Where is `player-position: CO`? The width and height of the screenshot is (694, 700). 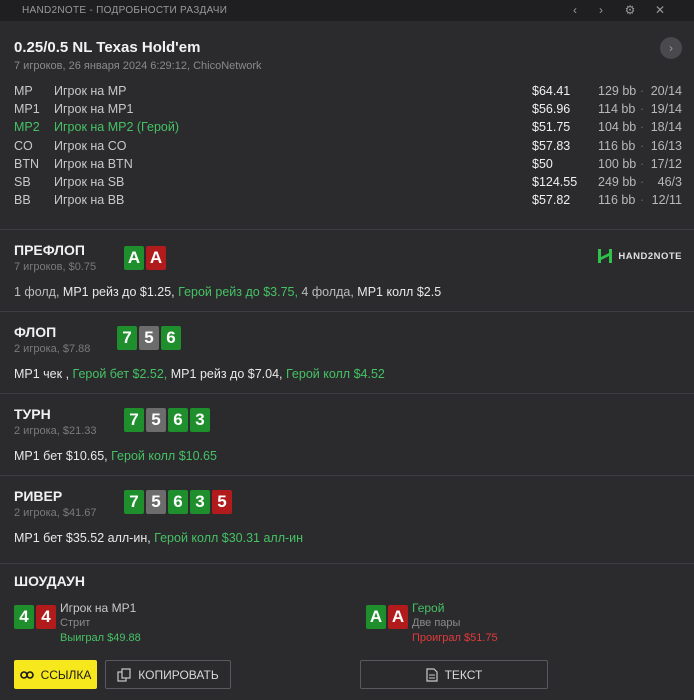 player-position: CO is located at coordinates (23, 145).